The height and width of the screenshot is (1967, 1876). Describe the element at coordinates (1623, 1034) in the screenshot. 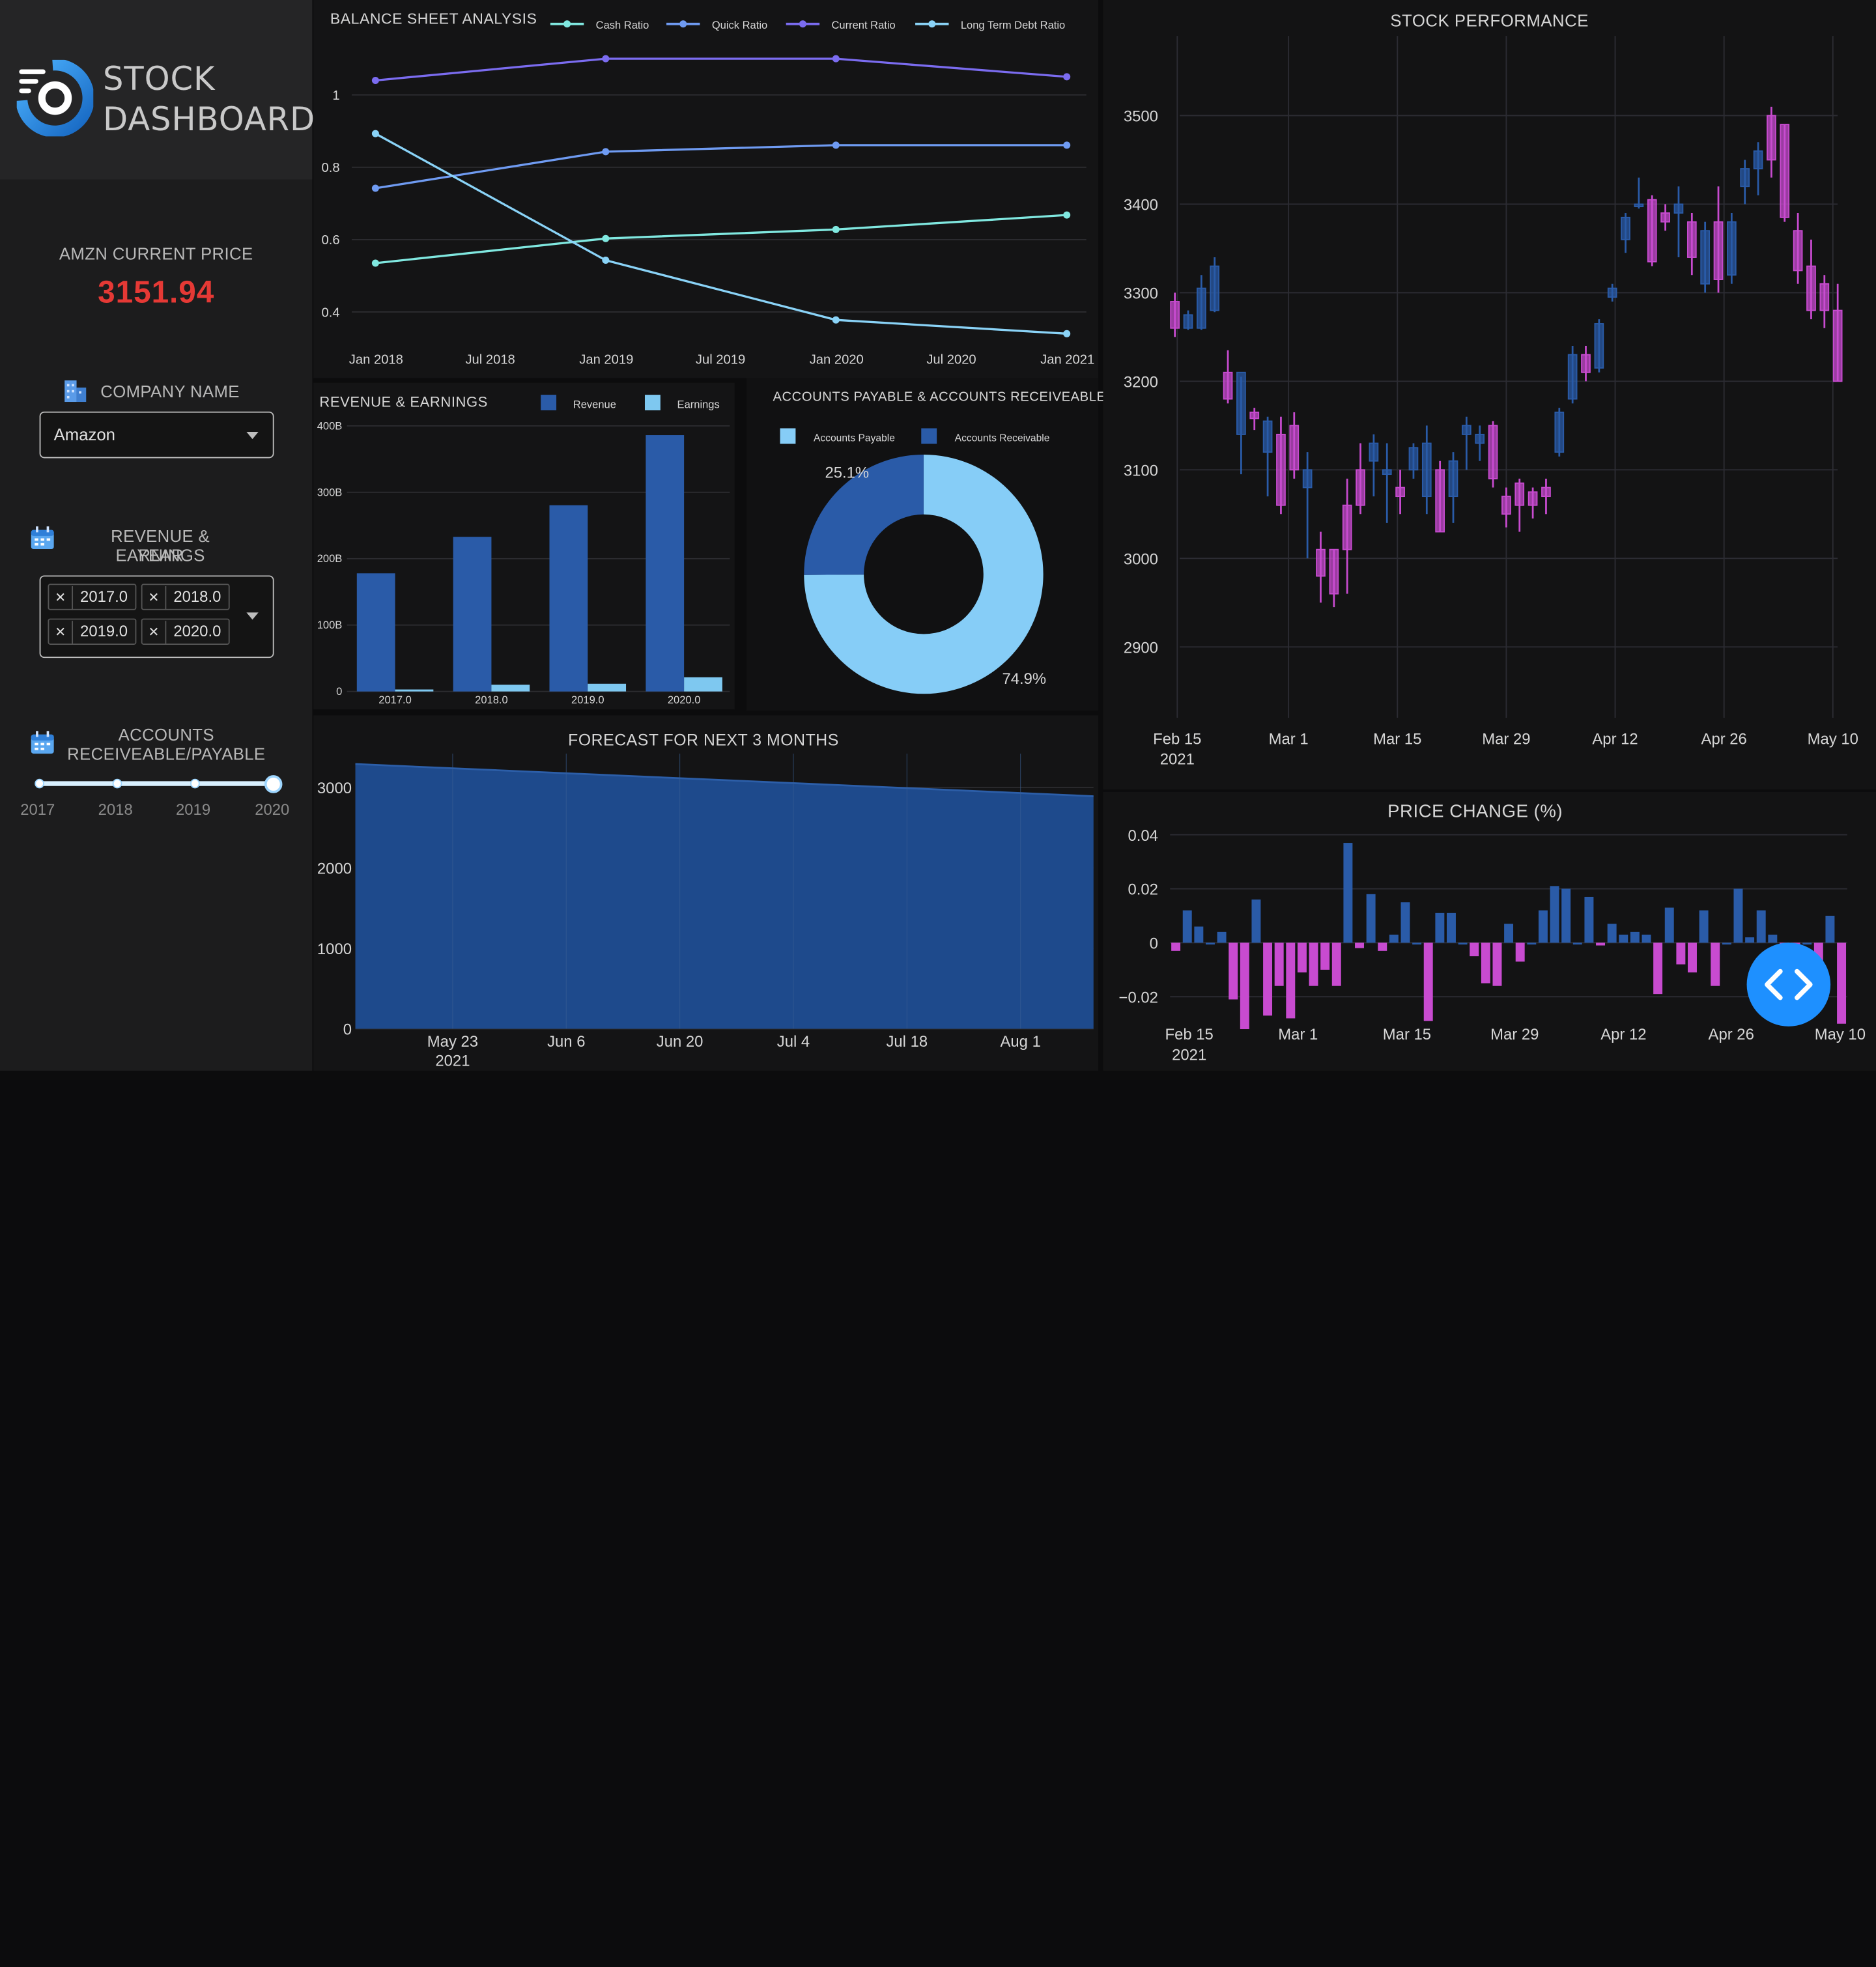

I see `x-tick-label: Apr 12` at that location.